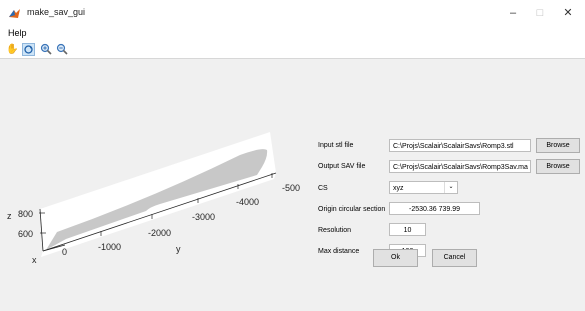 This screenshot has height=311, width=585. Describe the element at coordinates (460, 166) in the screenshot. I see `output-sav-field: C:\Projs\Scalair\ScalairSavs\Romp3Sav.ma` at that location.